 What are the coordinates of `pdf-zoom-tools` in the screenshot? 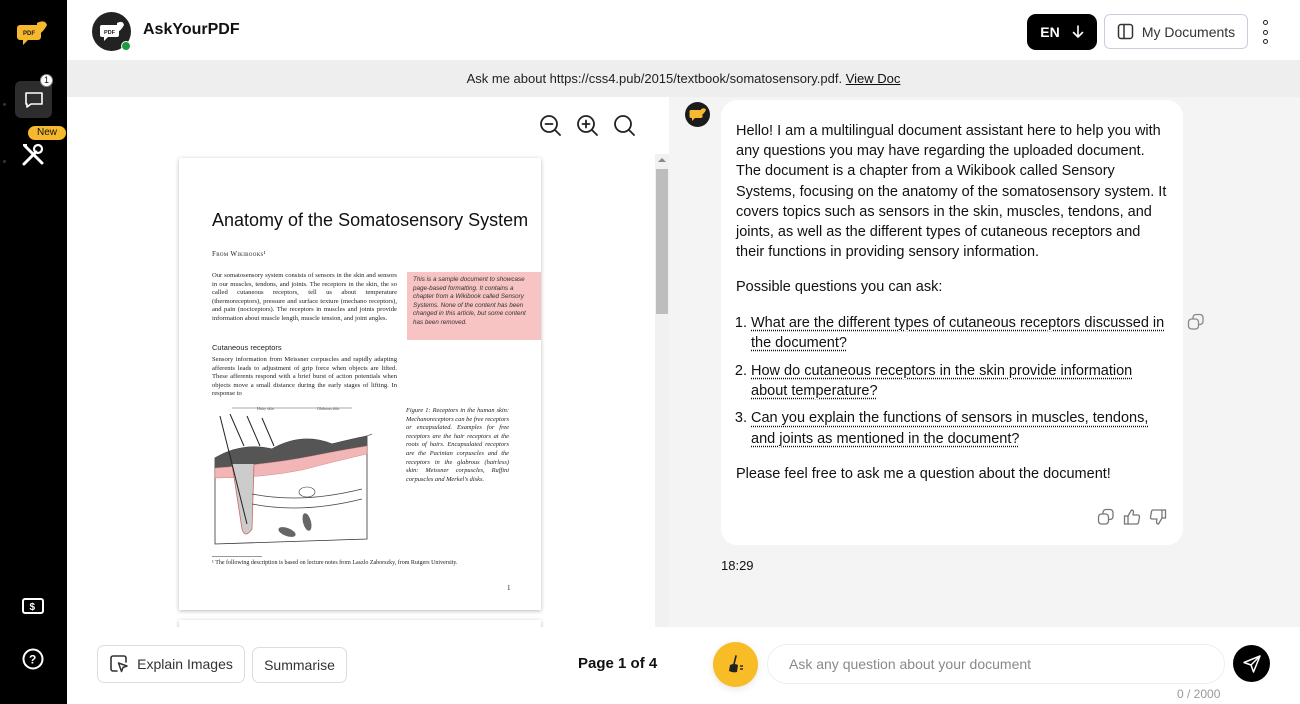 It's located at (587, 125).